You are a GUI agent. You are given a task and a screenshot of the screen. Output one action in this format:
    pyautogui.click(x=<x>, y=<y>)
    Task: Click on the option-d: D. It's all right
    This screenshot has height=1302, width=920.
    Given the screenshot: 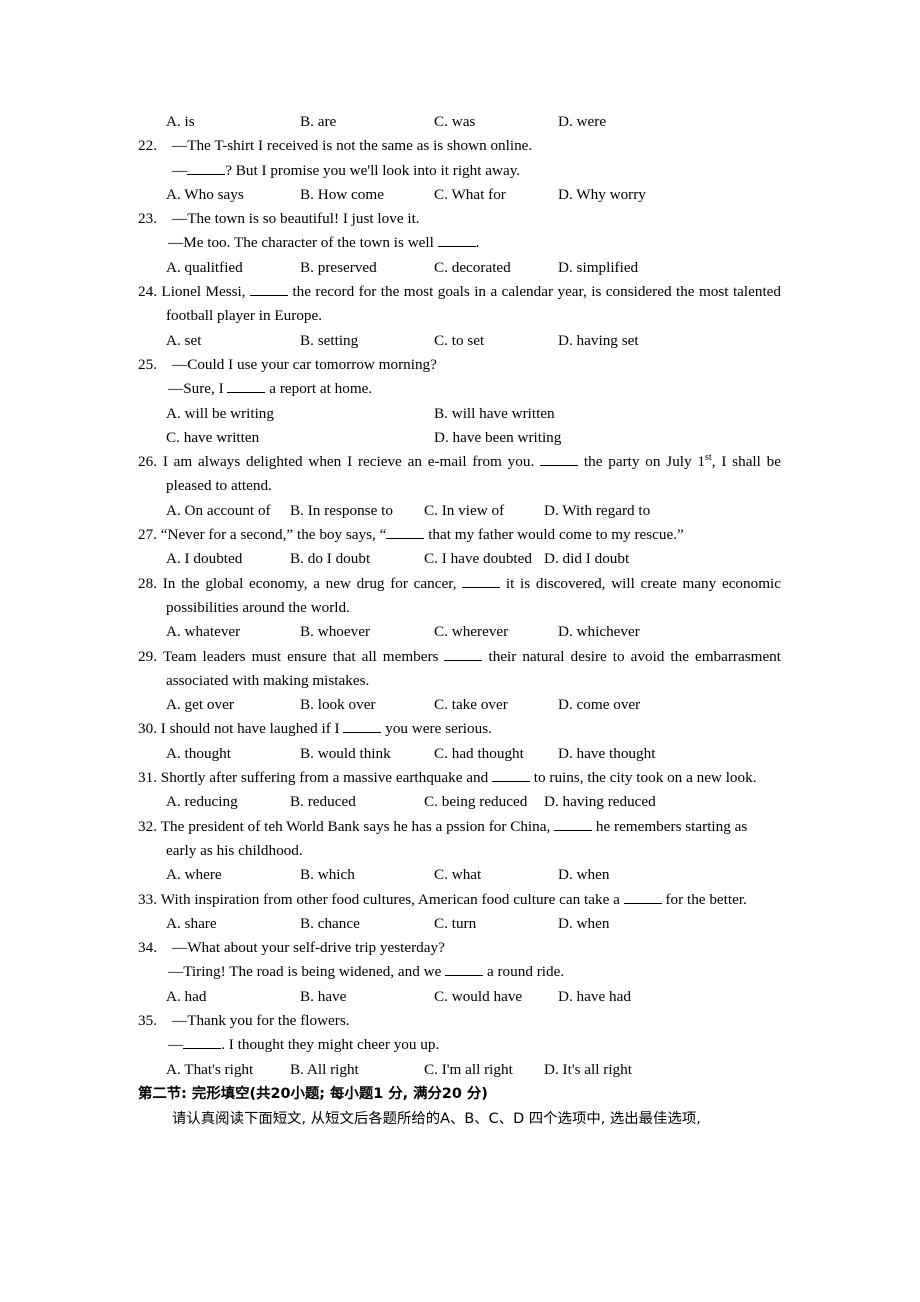 What is the action you would take?
    pyautogui.click(x=588, y=1069)
    